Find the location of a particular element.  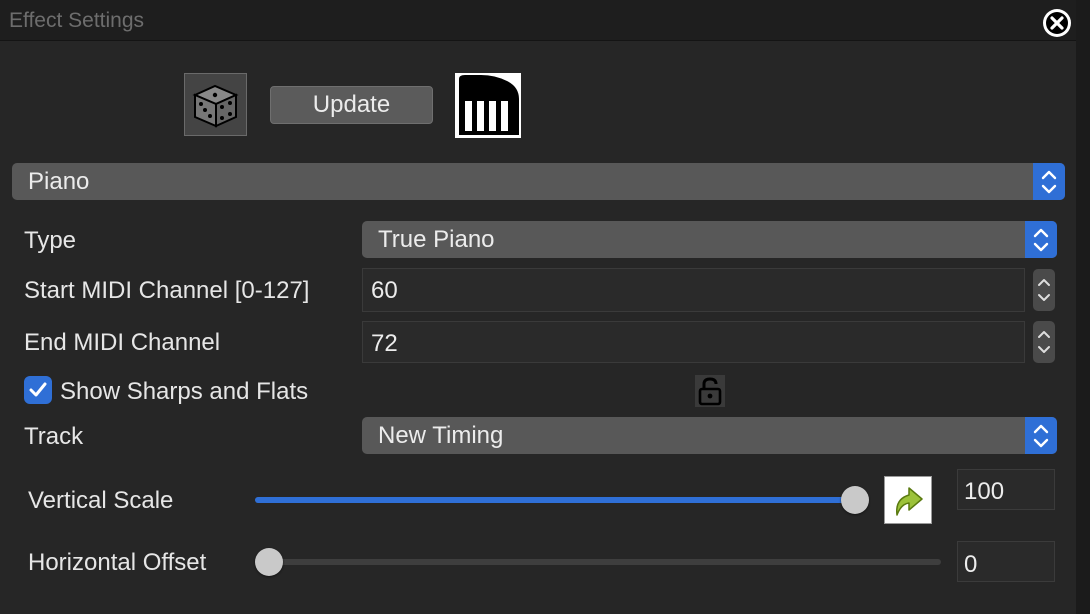

end-midi-input: 72 is located at coordinates (693, 342).